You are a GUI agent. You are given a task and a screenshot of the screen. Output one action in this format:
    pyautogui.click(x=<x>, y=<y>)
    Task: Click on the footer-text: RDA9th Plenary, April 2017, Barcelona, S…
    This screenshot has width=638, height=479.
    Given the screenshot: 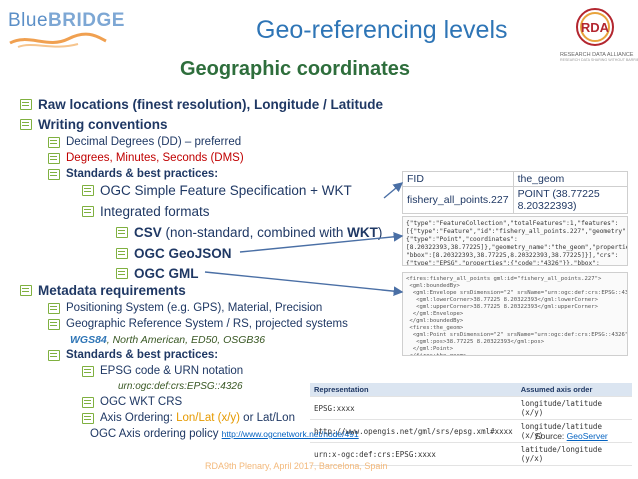 What is the action you would take?
    pyautogui.click(x=296, y=466)
    